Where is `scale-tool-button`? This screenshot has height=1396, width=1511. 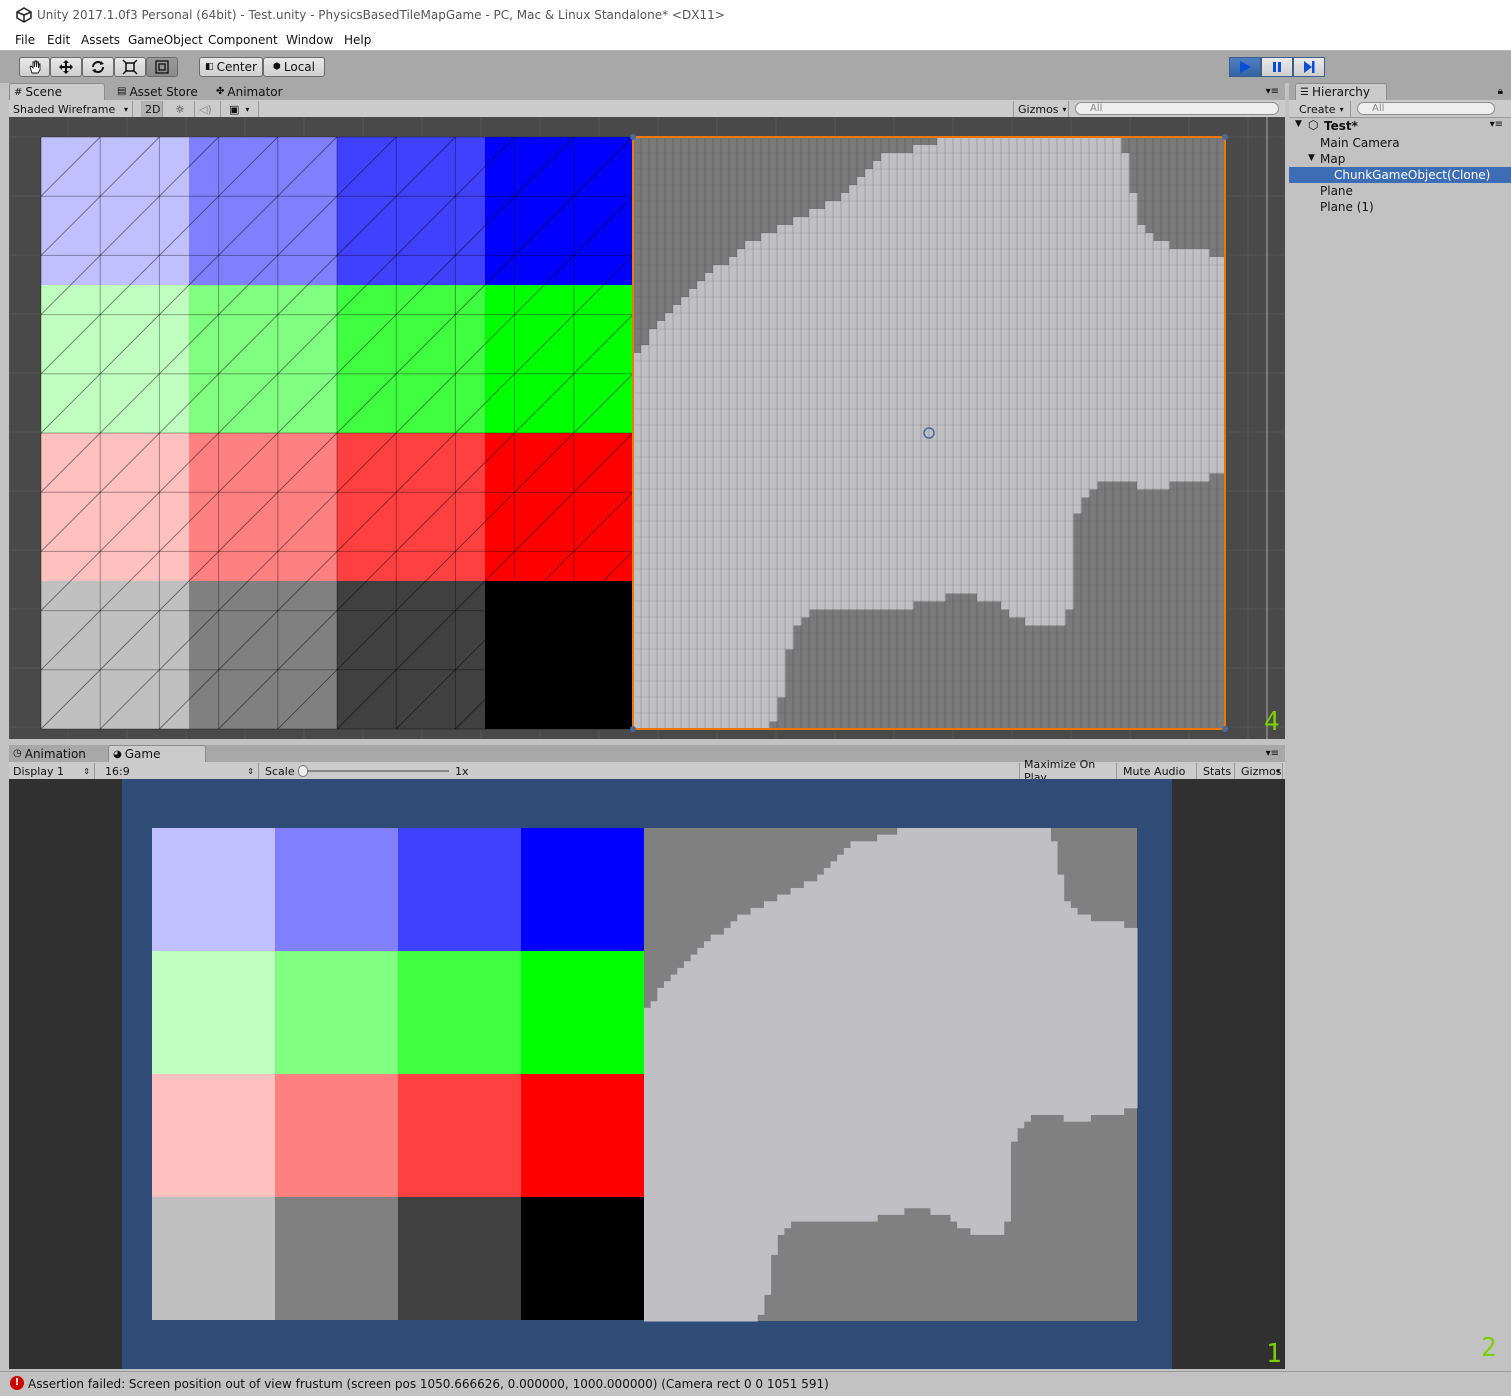 scale-tool-button is located at coordinates (130, 67).